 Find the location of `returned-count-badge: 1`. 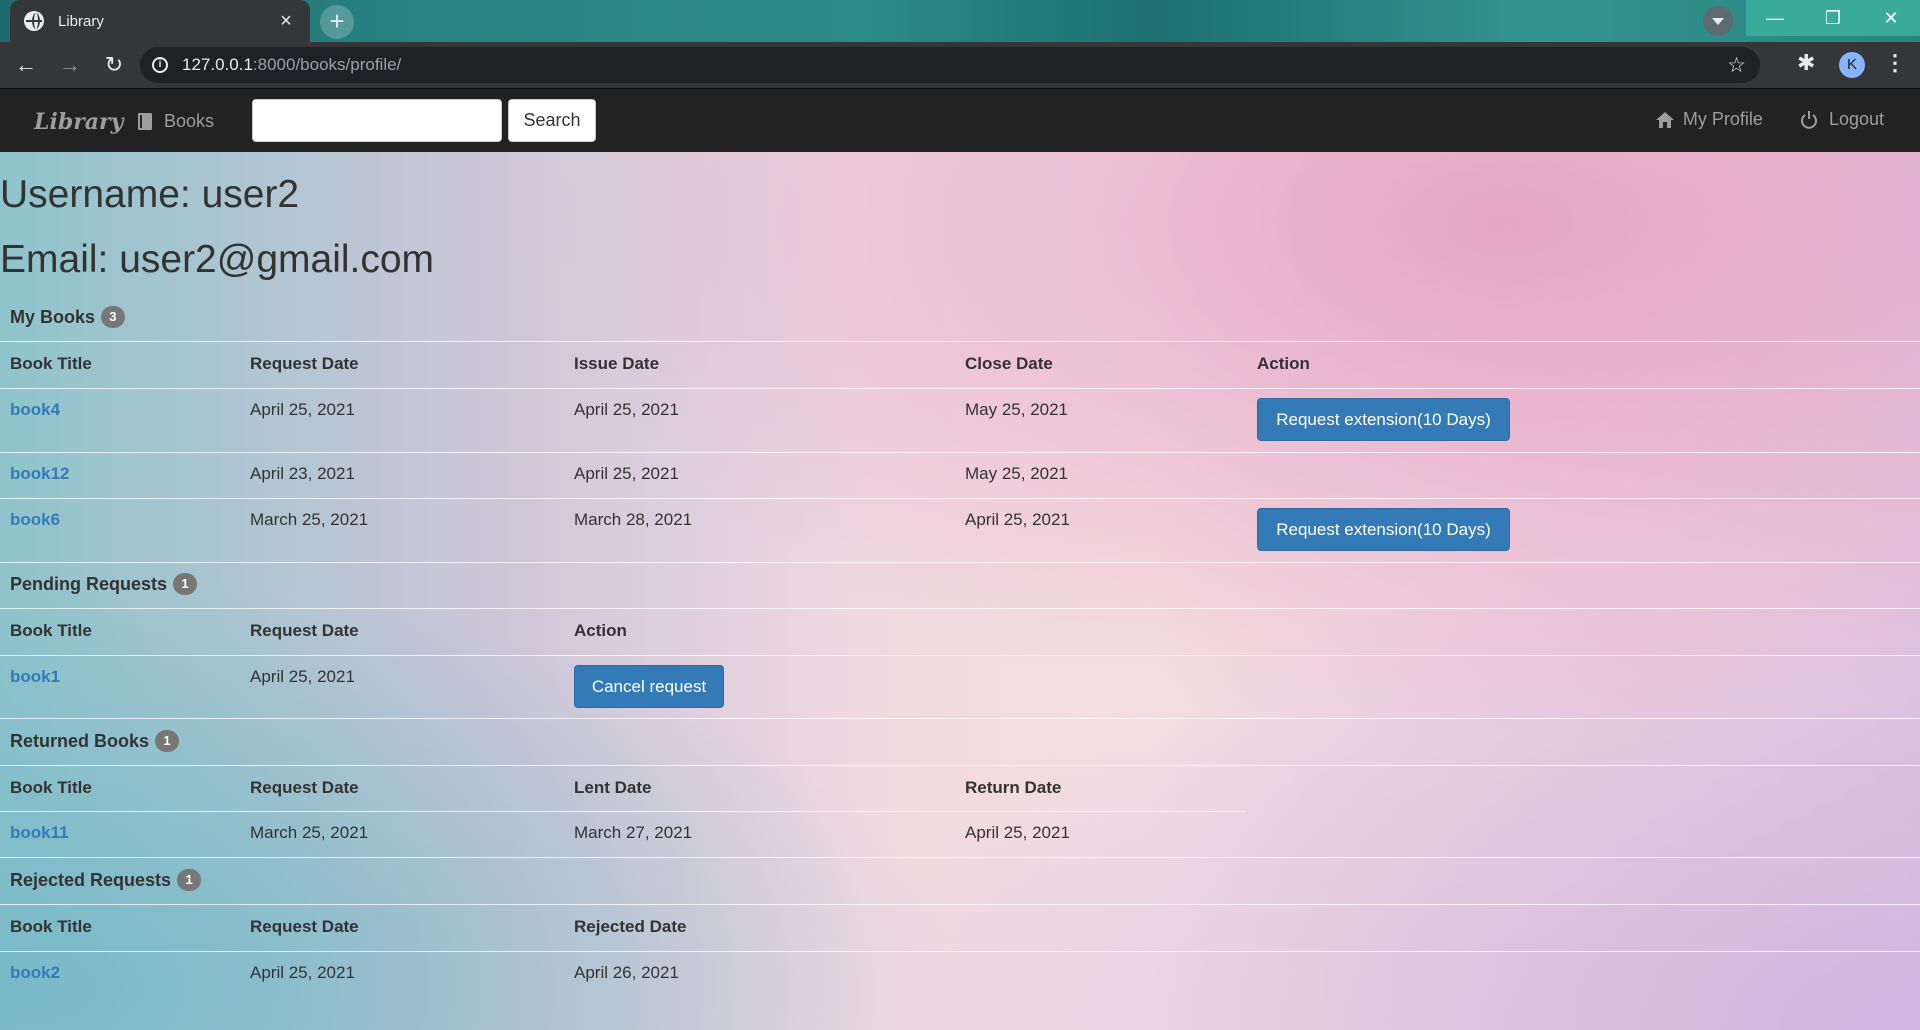

returned-count-badge: 1 is located at coordinates (167, 741).